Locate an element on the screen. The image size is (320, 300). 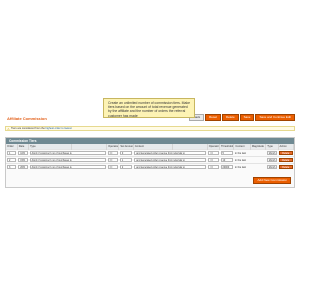
order-input: 2 is located at coordinates (12, 160).